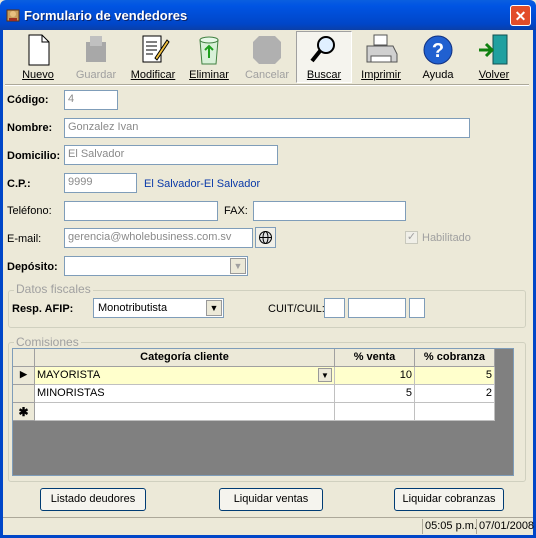 The width and height of the screenshot is (536, 538). Describe the element at coordinates (96, 75) in the screenshot. I see `guardar-label: Guardar` at that location.